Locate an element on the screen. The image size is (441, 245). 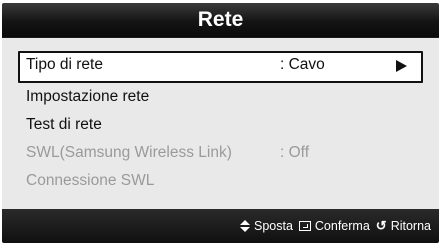
menu-item-label: Connessione SWL is located at coordinates (90, 180).